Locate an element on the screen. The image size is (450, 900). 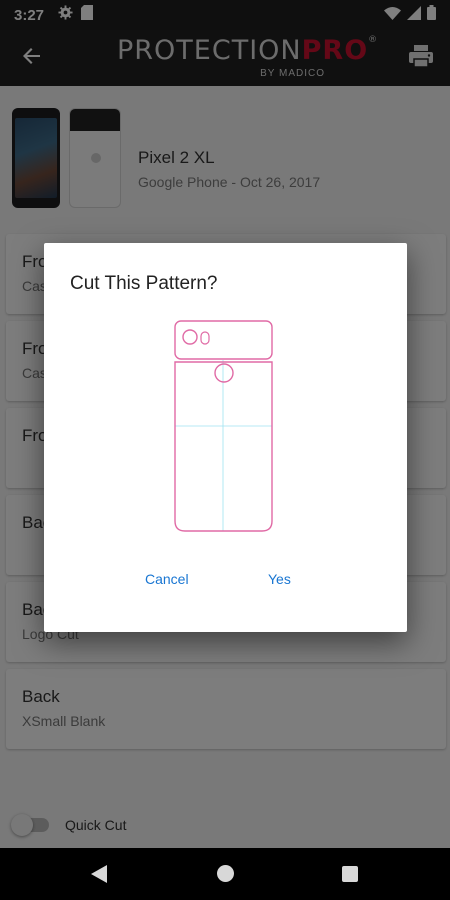
system-nav-bar is located at coordinates (225, 874).